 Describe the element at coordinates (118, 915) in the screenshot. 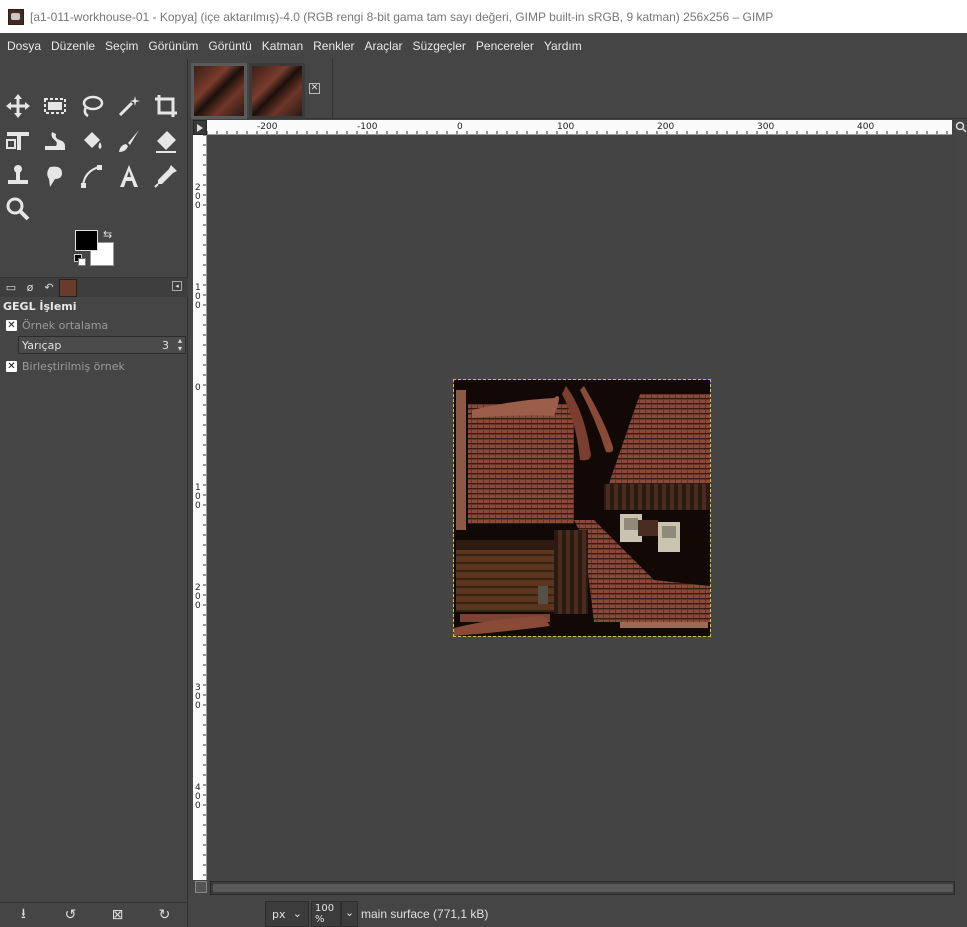

I see `delete-options-icon: ⊠` at that location.